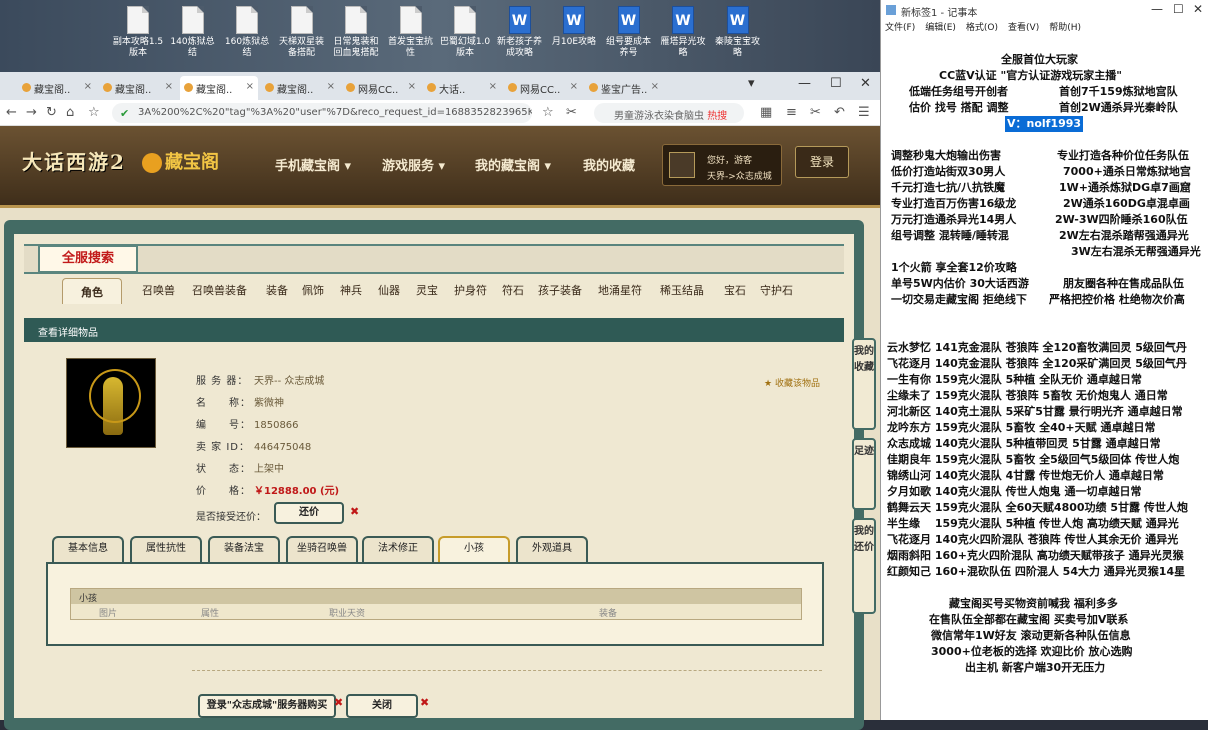 The image size is (1208, 730). What do you see at coordinates (302, 32) in the screenshot?
I see `desktop-icon: 天梯双星装备搭配` at bounding box center [302, 32].